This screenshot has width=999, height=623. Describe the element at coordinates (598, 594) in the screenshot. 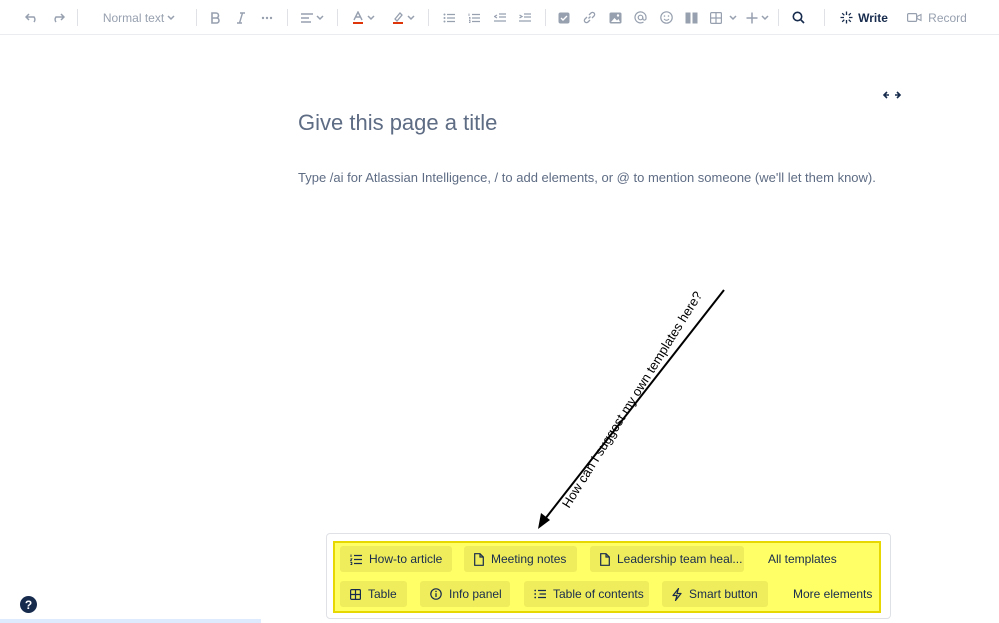

I see `element-label: Table of contents` at that location.